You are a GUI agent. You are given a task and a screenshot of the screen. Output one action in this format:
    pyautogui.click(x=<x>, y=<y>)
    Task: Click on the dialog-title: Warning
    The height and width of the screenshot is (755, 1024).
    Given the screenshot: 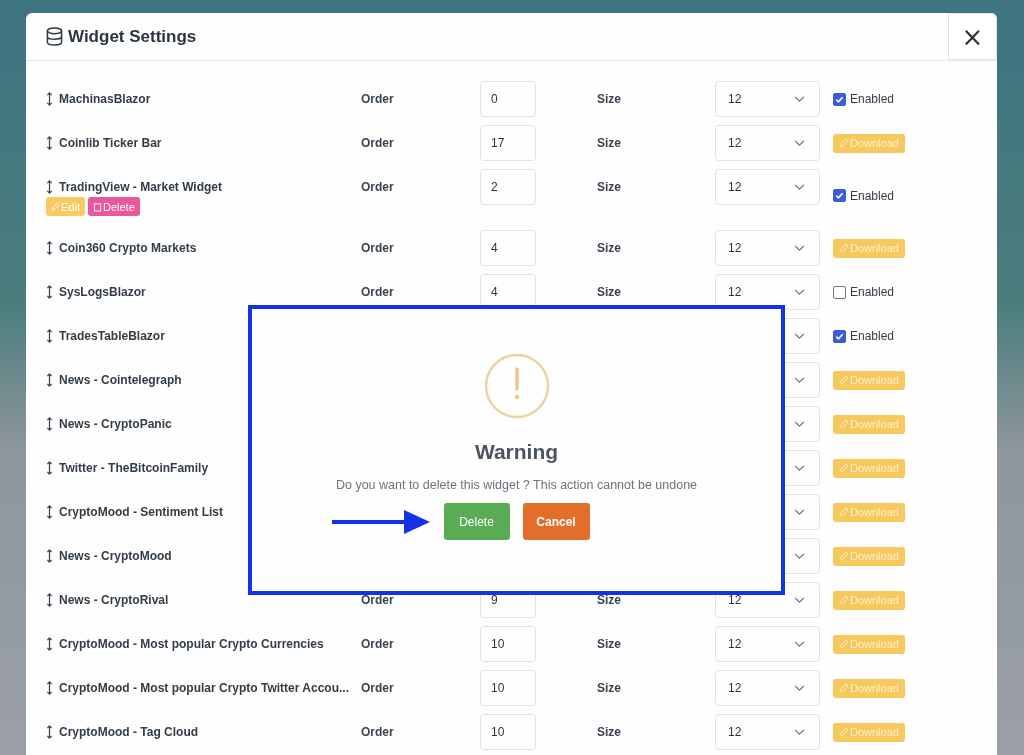 What is the action you would take?
    pyautogui.click(x=516, y=452)
    